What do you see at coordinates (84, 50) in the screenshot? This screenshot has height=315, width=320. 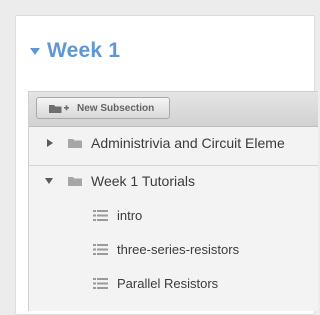 I see `week-title: Week 1` at bounding box center [84, 50].